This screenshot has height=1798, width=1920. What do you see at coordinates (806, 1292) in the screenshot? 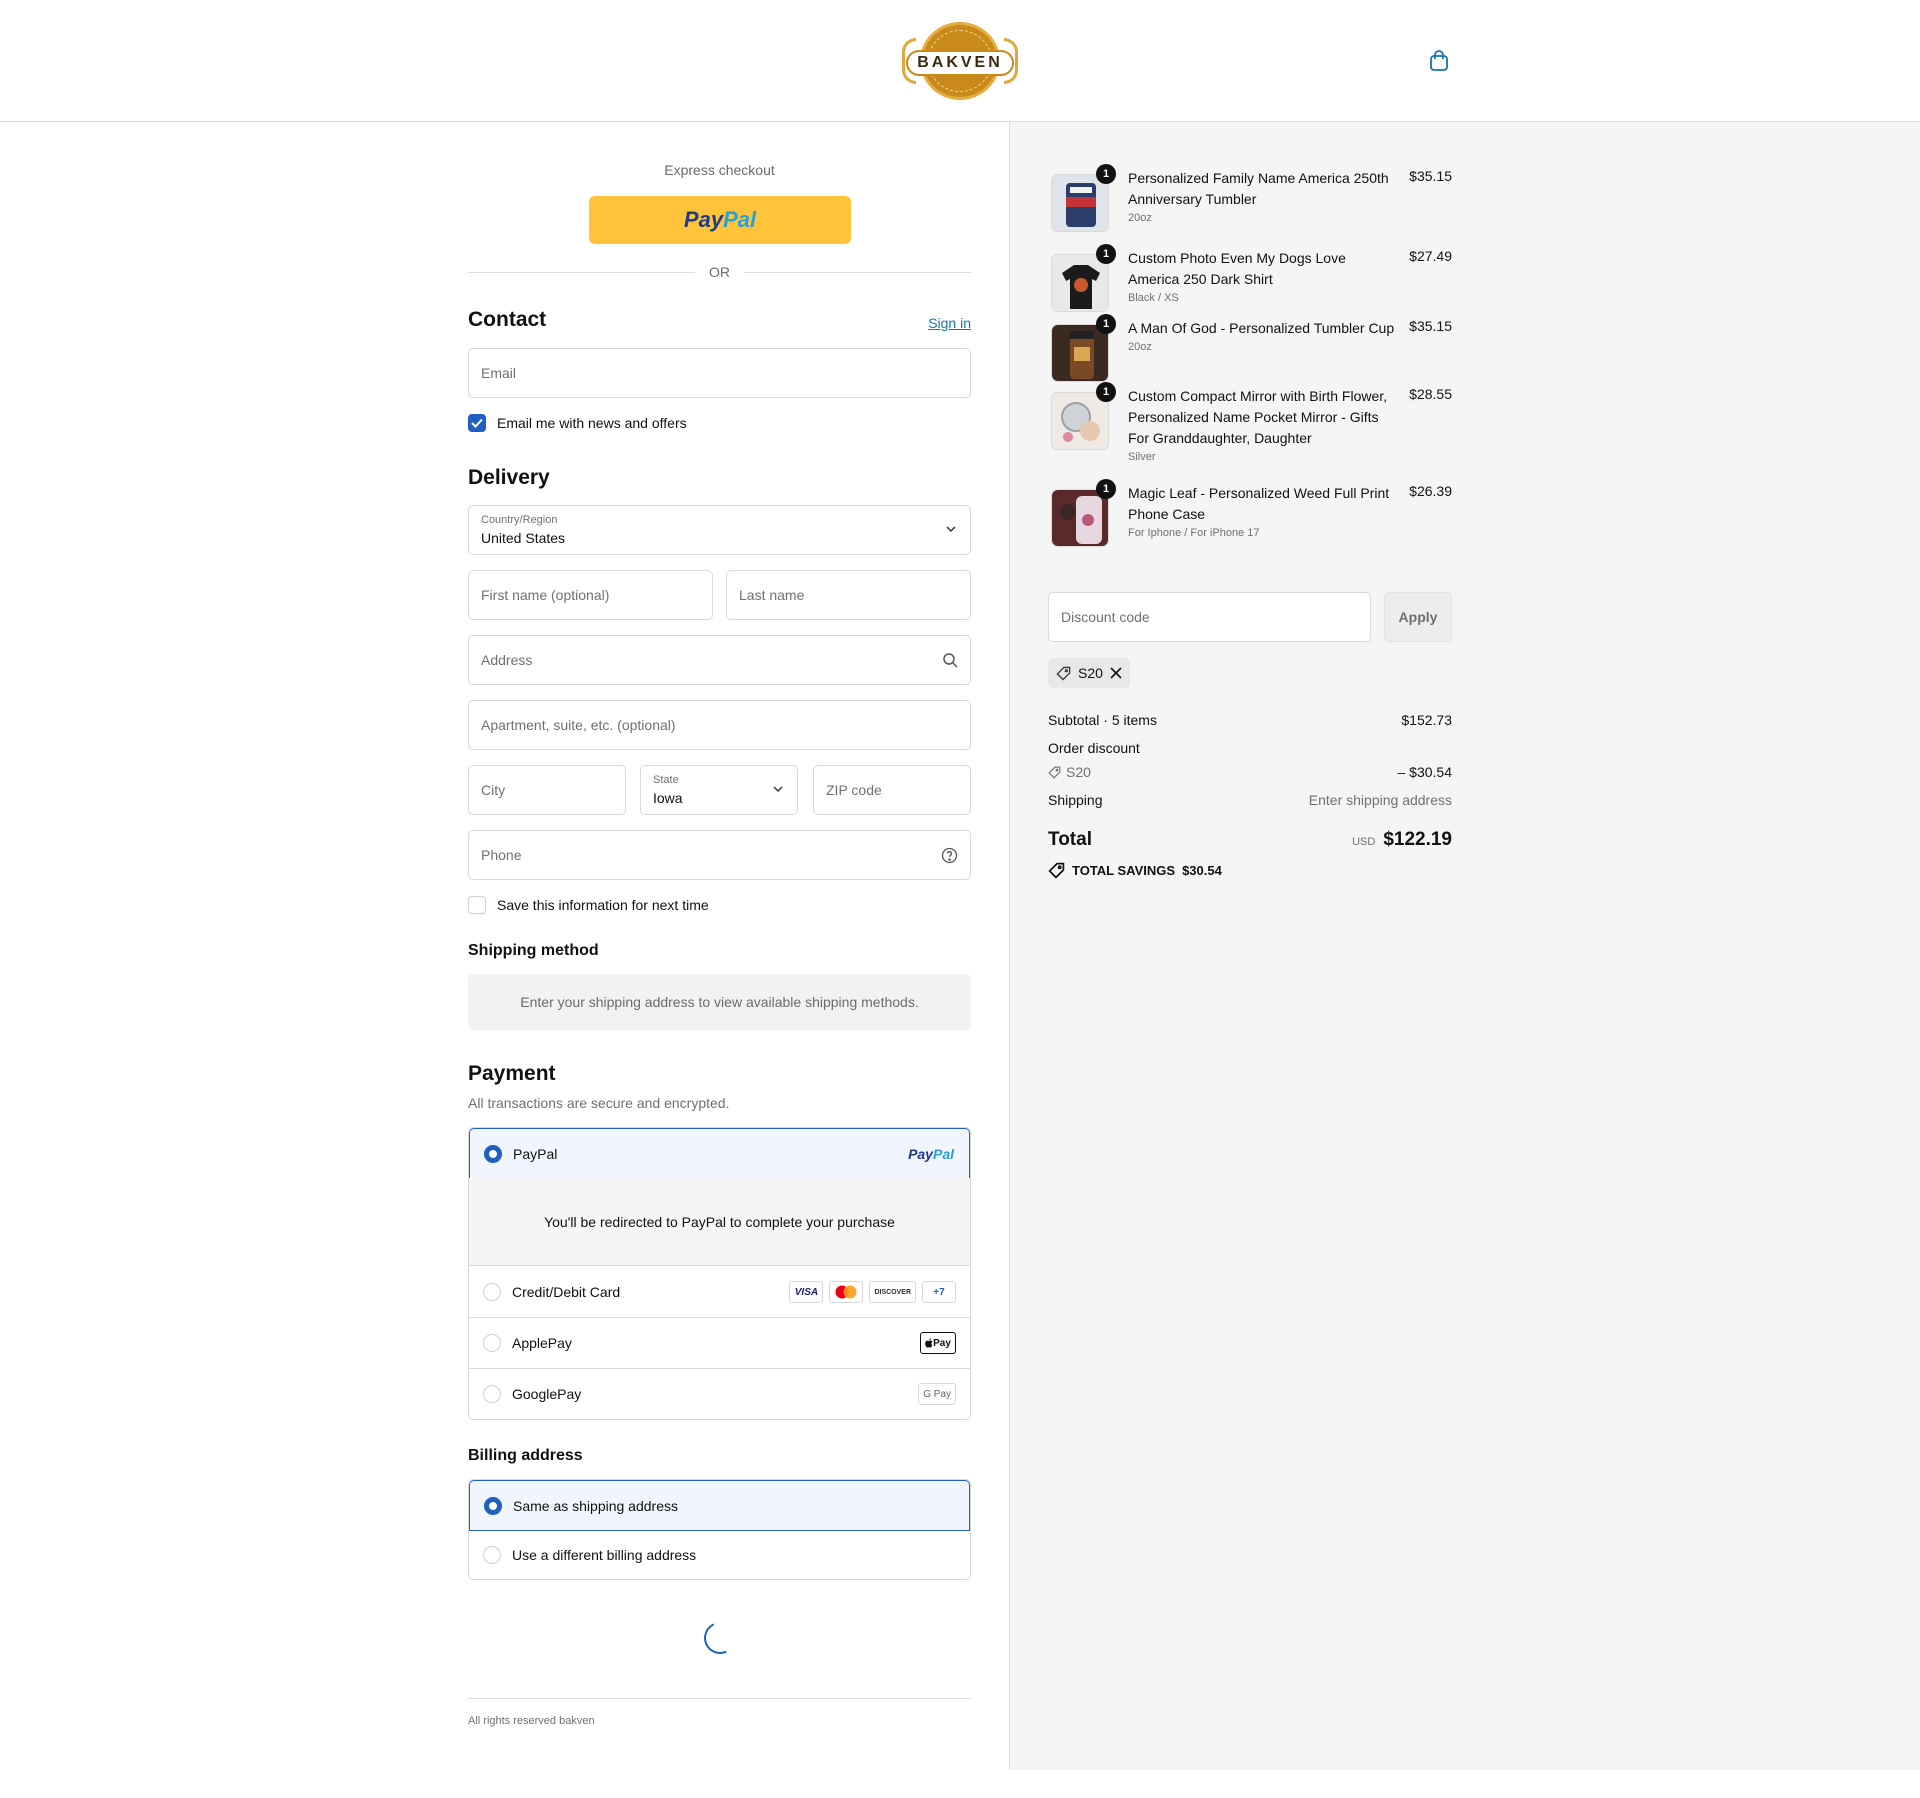
I see `visa-badge: VISA` at bounding box center [806, 1292].